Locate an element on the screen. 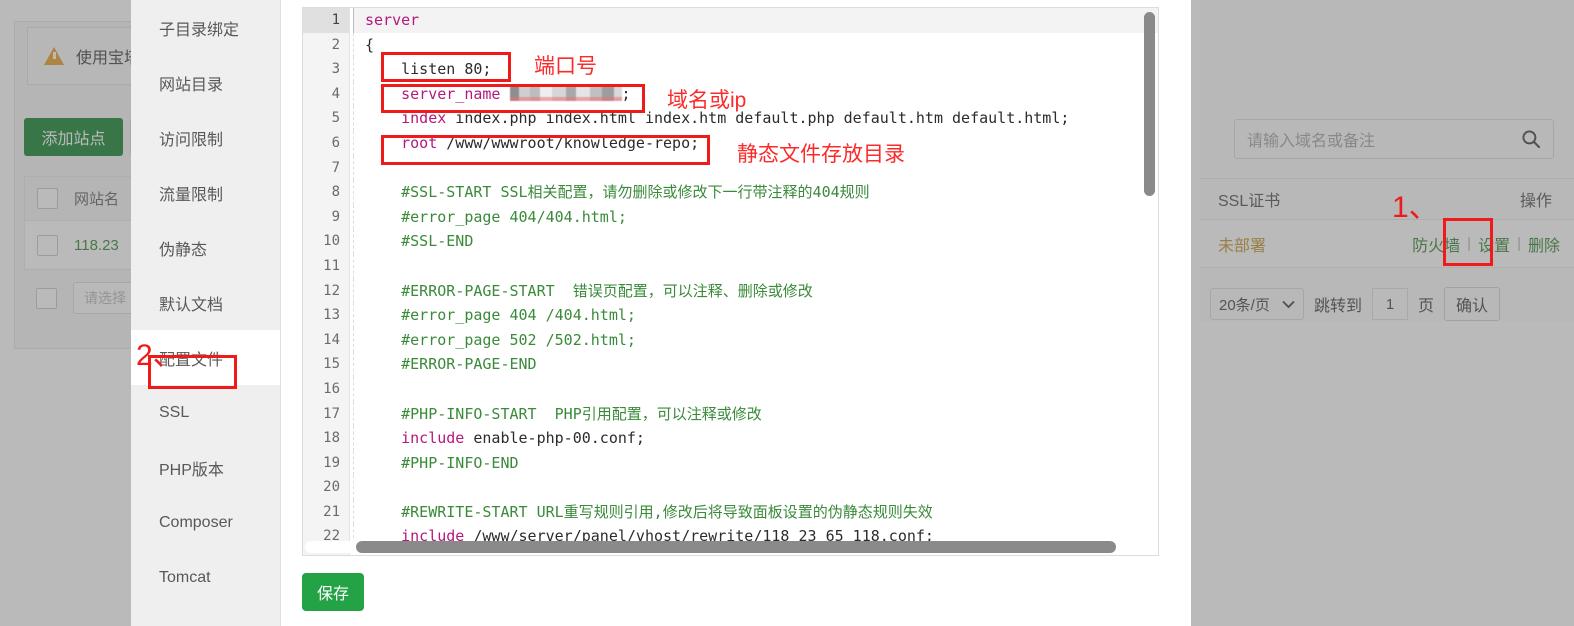 This screenshot has width=1574, height=626. warning-triangle-icon is located at coordinates (54, 56).